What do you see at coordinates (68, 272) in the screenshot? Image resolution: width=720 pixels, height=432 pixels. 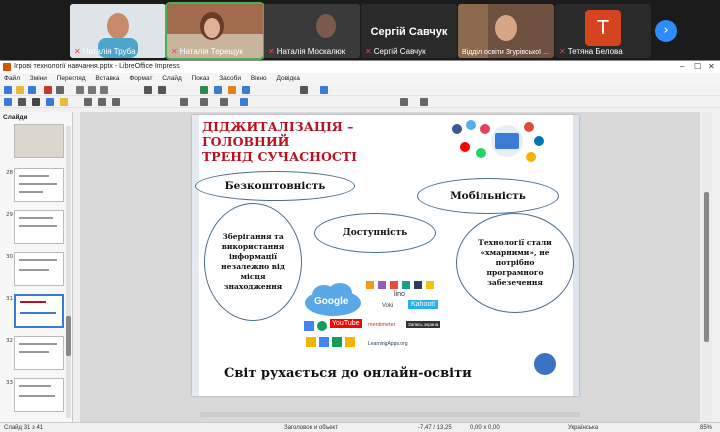 I see `slides-scrollbar` at bounding box center [68, 272].